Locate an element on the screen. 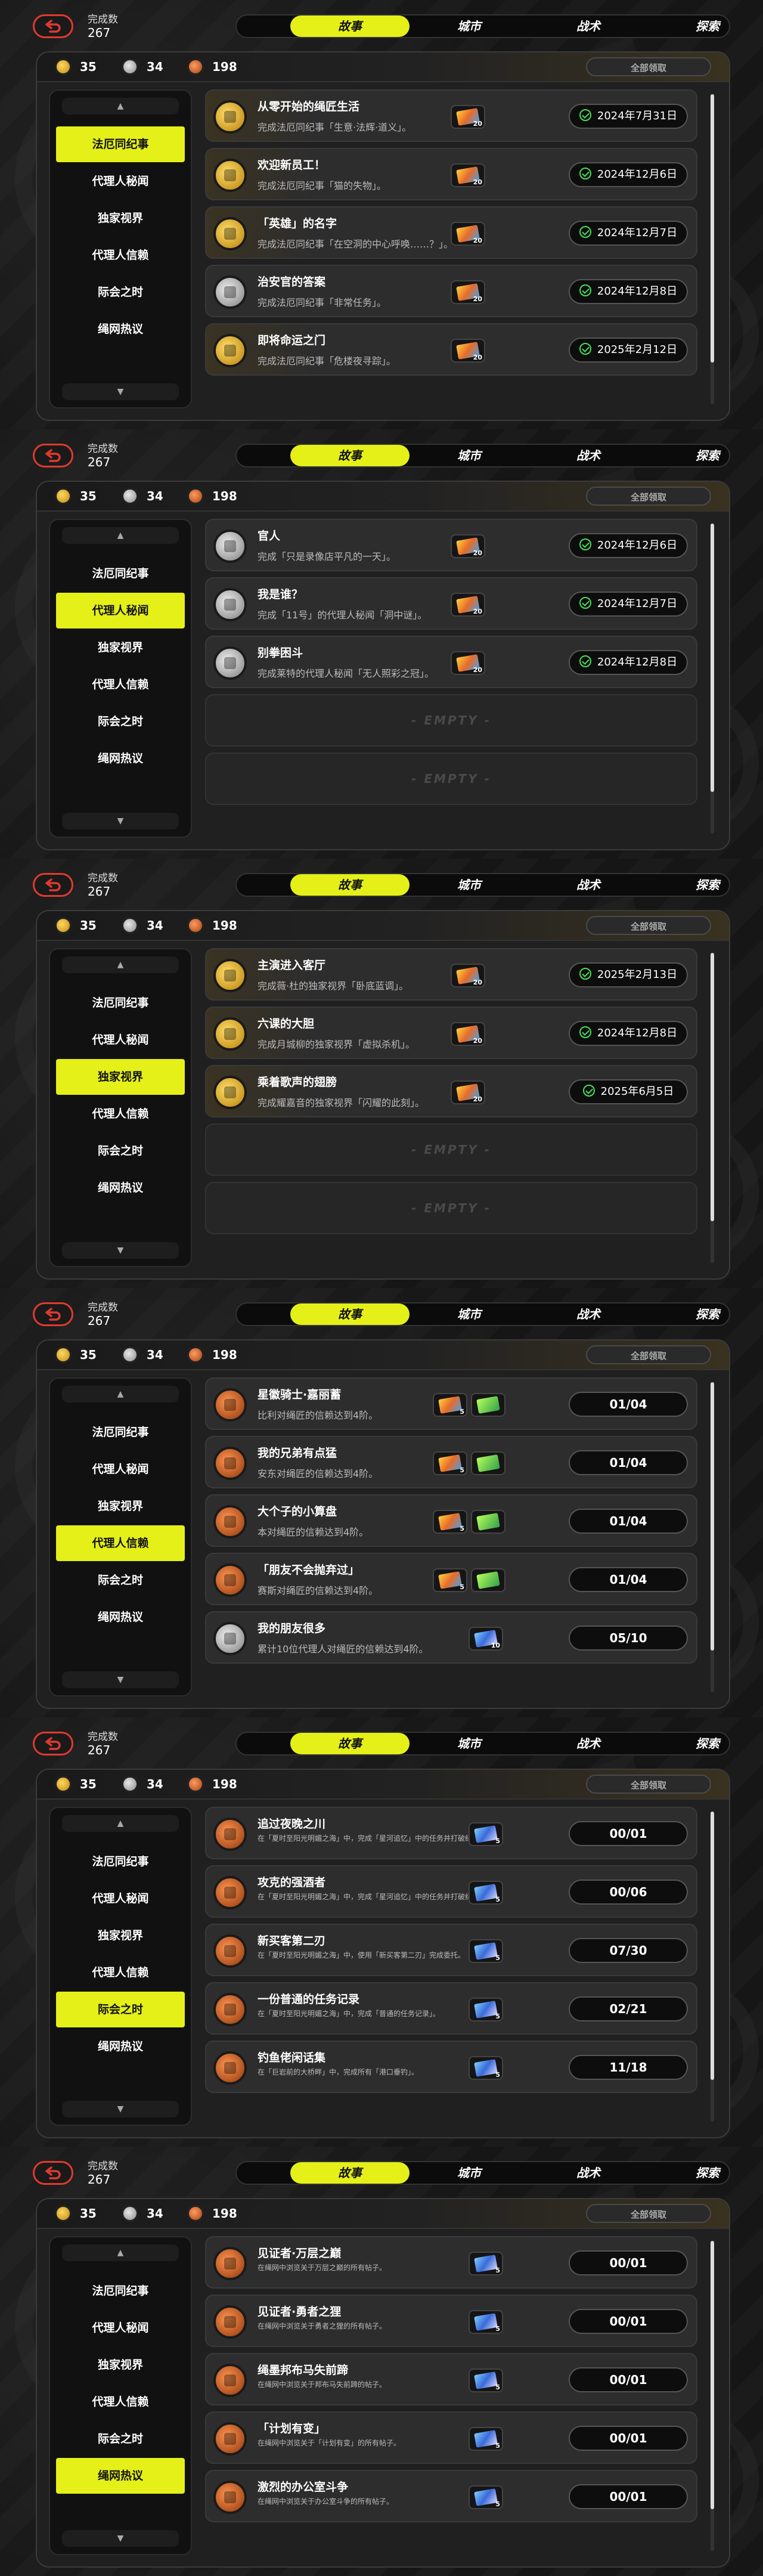 This screenshot has height=2576, width=763. achievement-card: 乘着歌声的翅膀 完成耀嘉音的独家视界「闪耀的此刻」。 20 2025年6月5日 is located at coordinates (451, 1091).